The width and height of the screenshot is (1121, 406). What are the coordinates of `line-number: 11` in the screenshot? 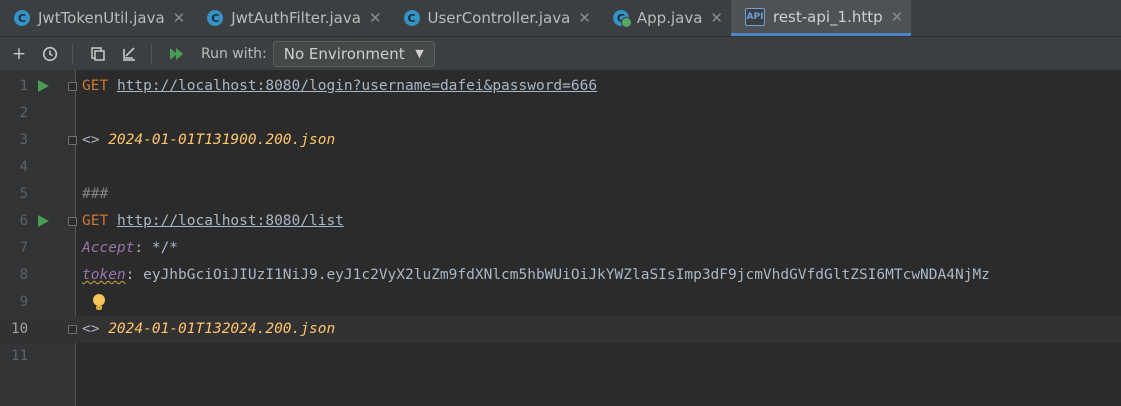 It's located at (19, 356).